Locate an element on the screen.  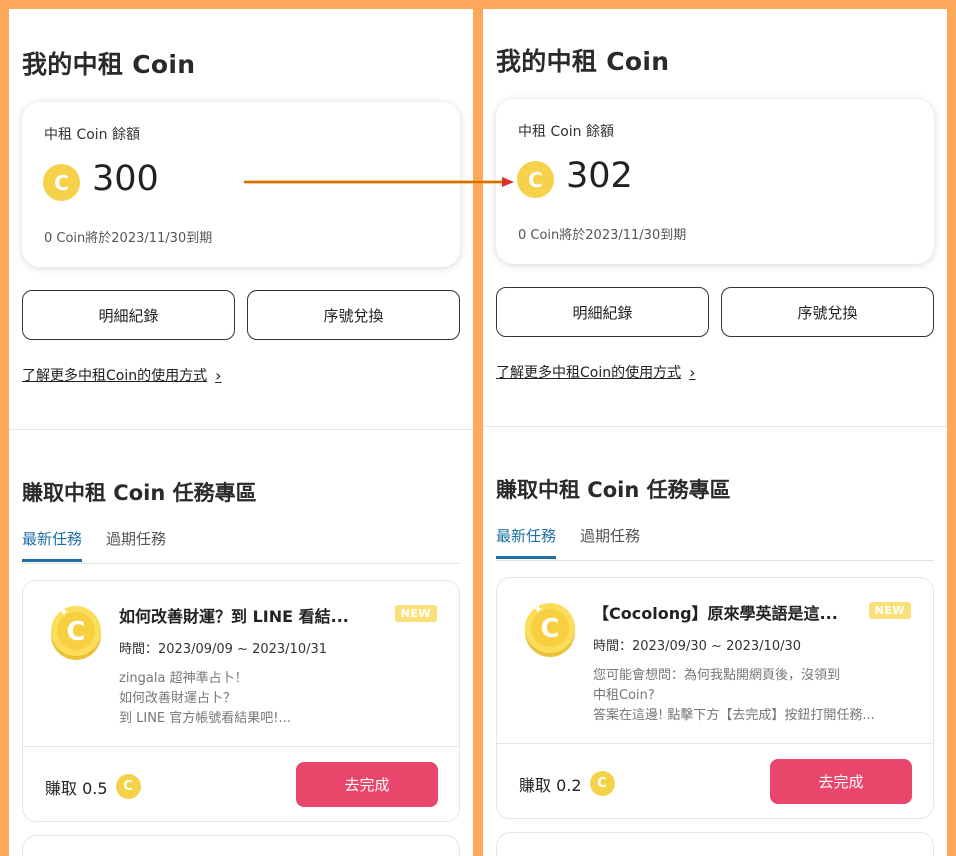
balance-card: 中租 Coin 餘額 C 302 0 Coin將於2023/11/30到期 is located at coordinates (715, 181).